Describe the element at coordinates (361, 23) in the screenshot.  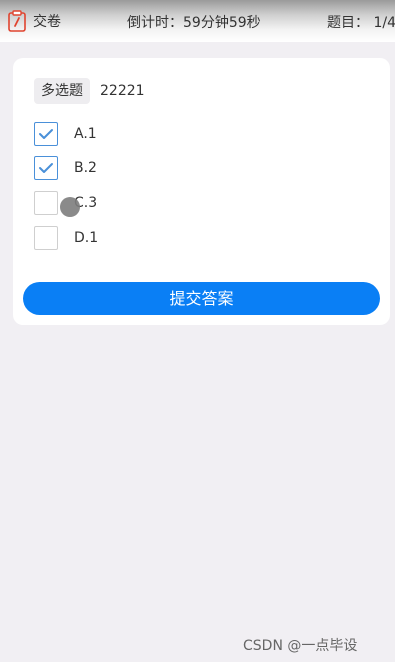
I see `question-progress: 题目： 1/4` at that location.